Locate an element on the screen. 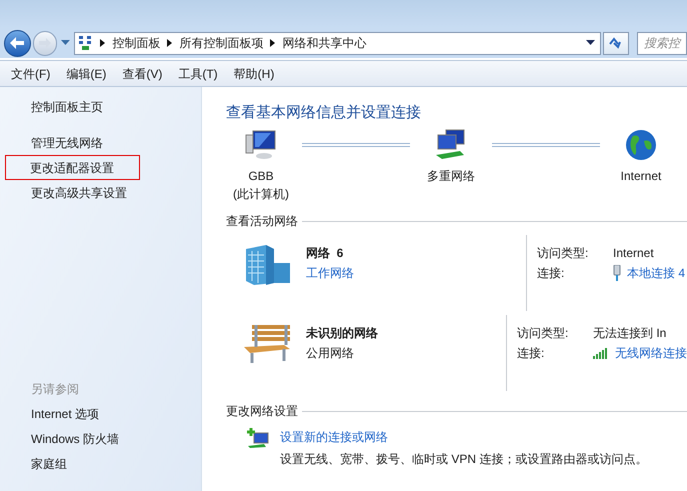 The height and width of the screenshot is (491, 687). breadcrumb-link: 所有控制面板项 is located at coordinates (221, 43).